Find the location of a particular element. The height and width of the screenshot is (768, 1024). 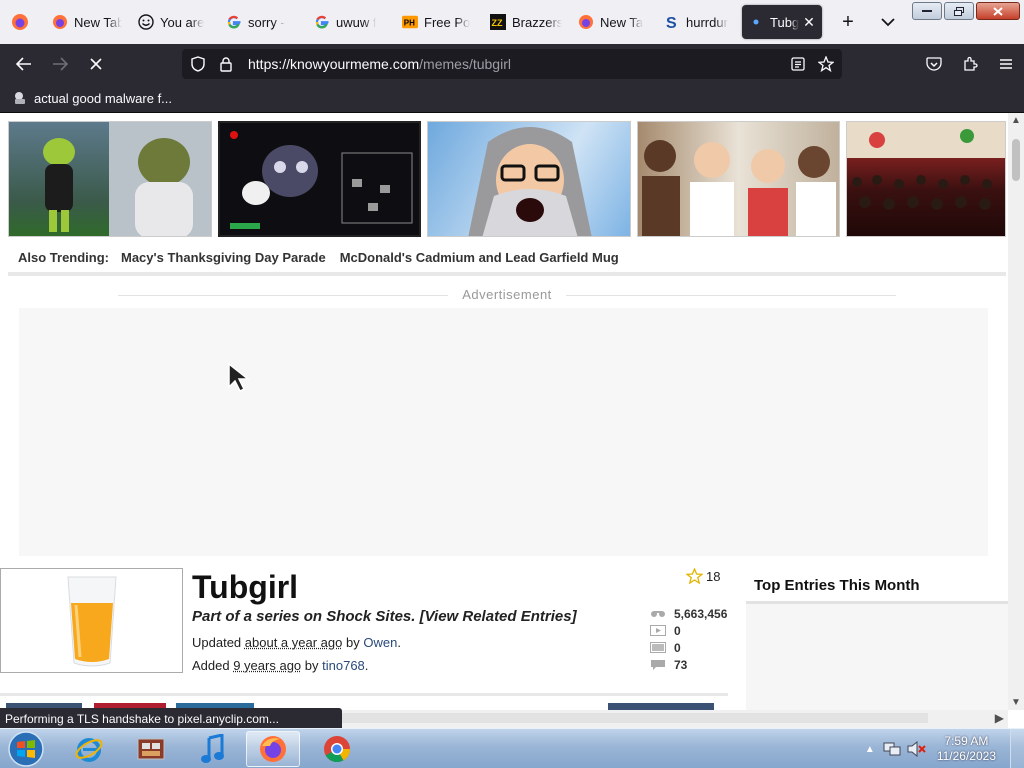

stop-loading-button is located at coordinates (96, 64).